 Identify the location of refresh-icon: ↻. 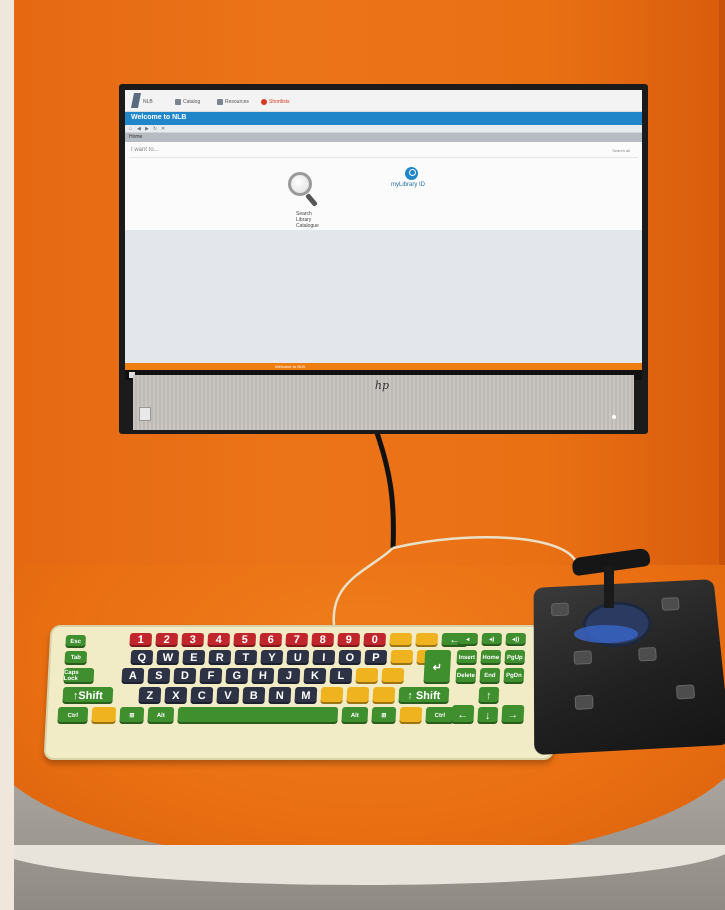
(155, 129).